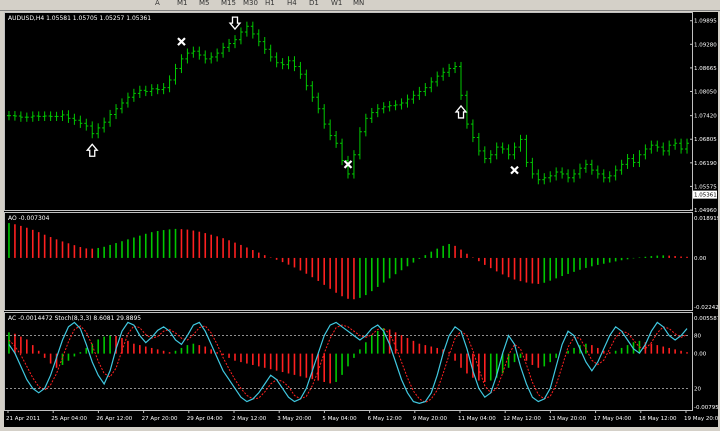 The height and width of the screenshot is (431, 720). What do you see at coordinates (705, 187) in the screenshot?
I see `price-label: 1.05575` at bounding box center [705, 187].